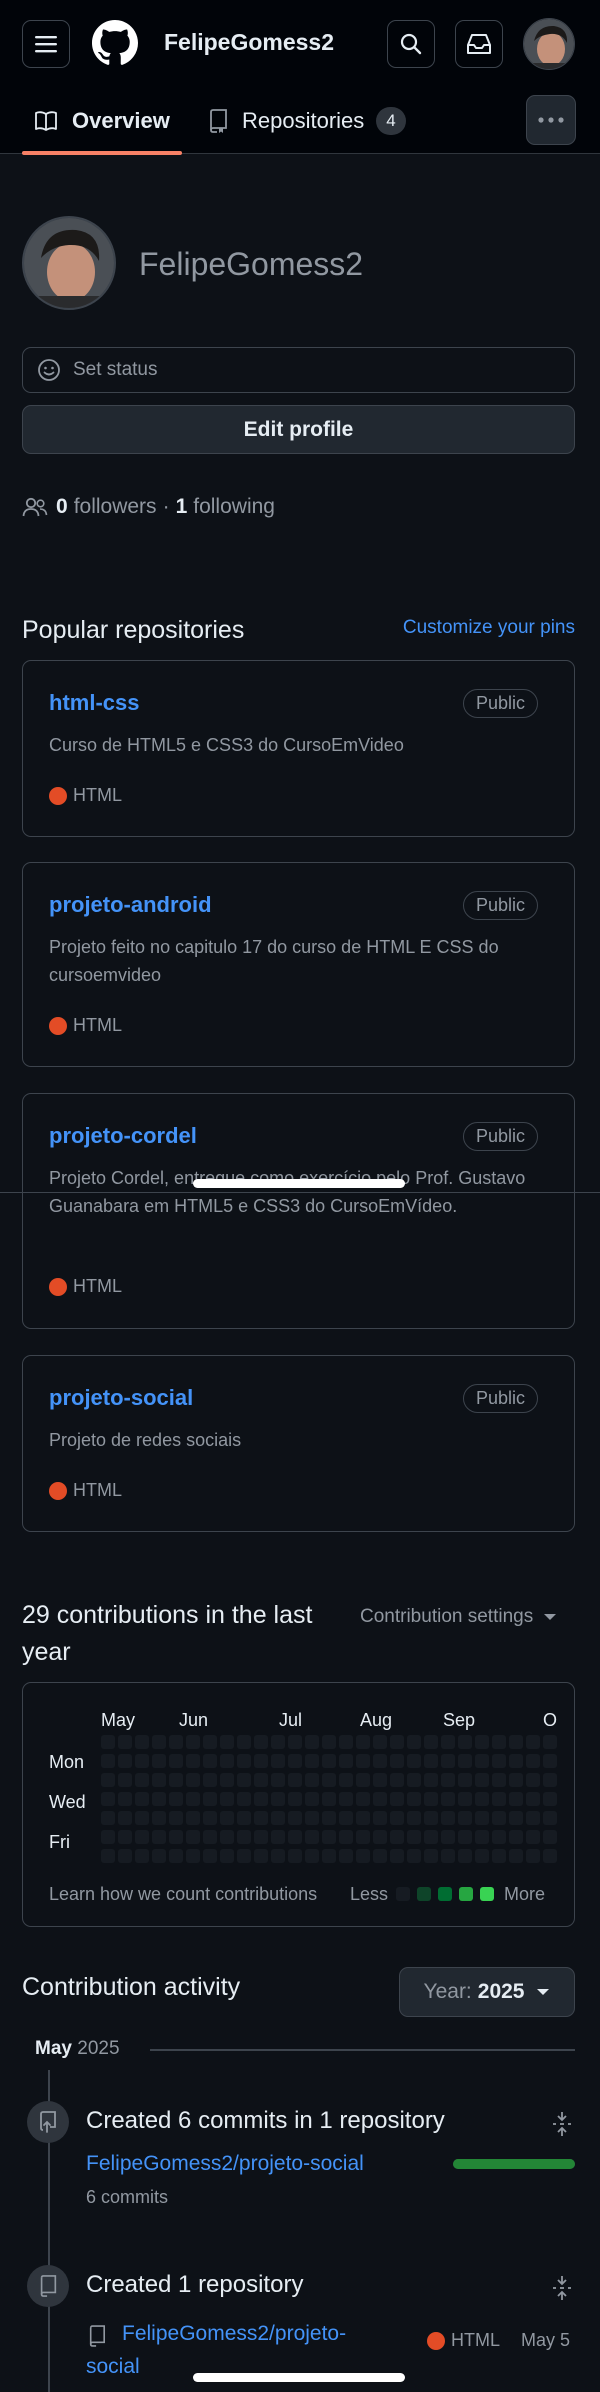 The height and width of the screenshot is (2392, 600). Describe the element at coordinates (411, 44) in the screenshot. I see `search-button` at that location.